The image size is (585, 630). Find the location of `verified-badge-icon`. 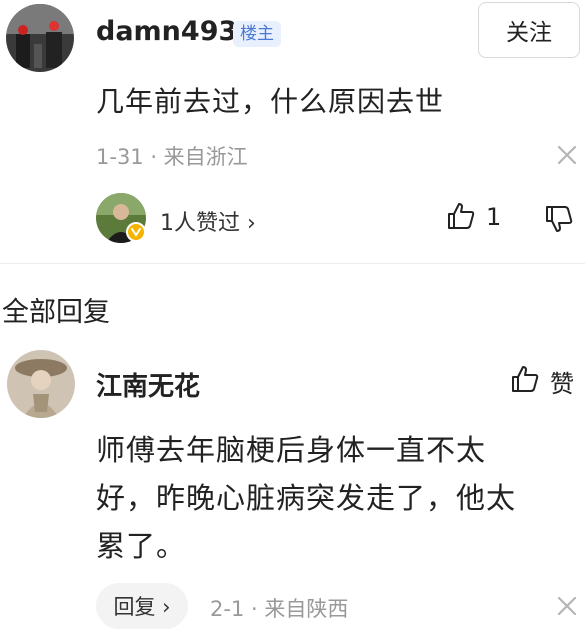

verified-badge-icon is located at coordinates (136, 232).